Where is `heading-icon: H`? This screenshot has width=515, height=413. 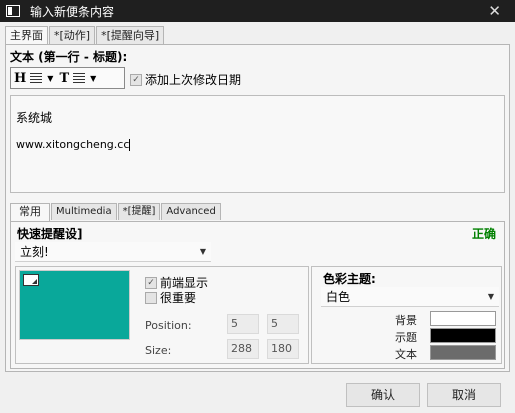
heading-icon: H is located at coordinates (20, 78).